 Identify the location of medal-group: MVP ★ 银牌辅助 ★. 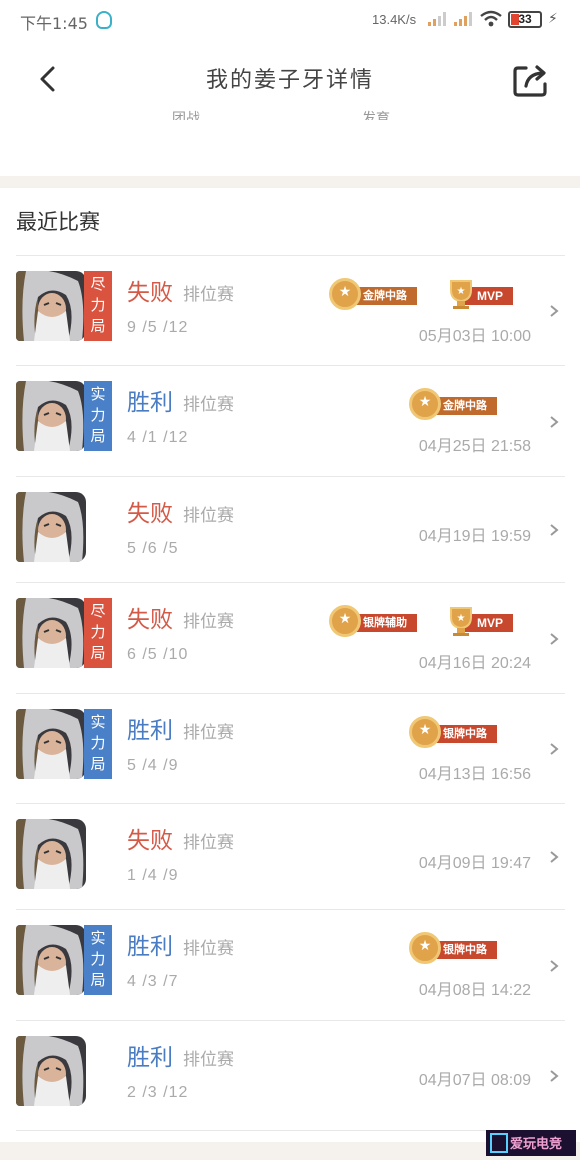
(423, 622).